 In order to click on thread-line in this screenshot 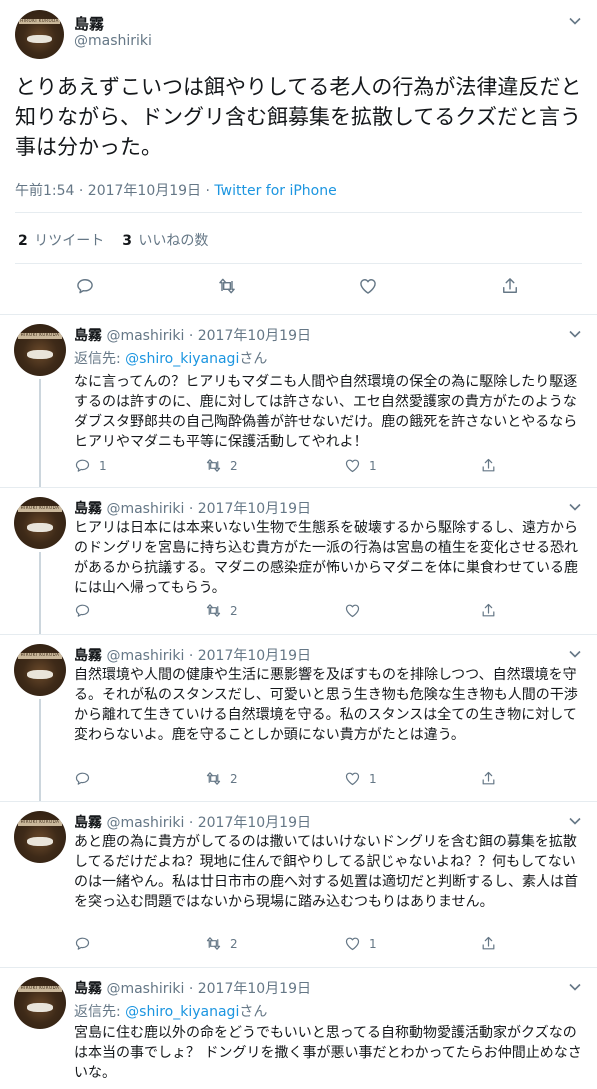, I will do `click(40, 593)`.